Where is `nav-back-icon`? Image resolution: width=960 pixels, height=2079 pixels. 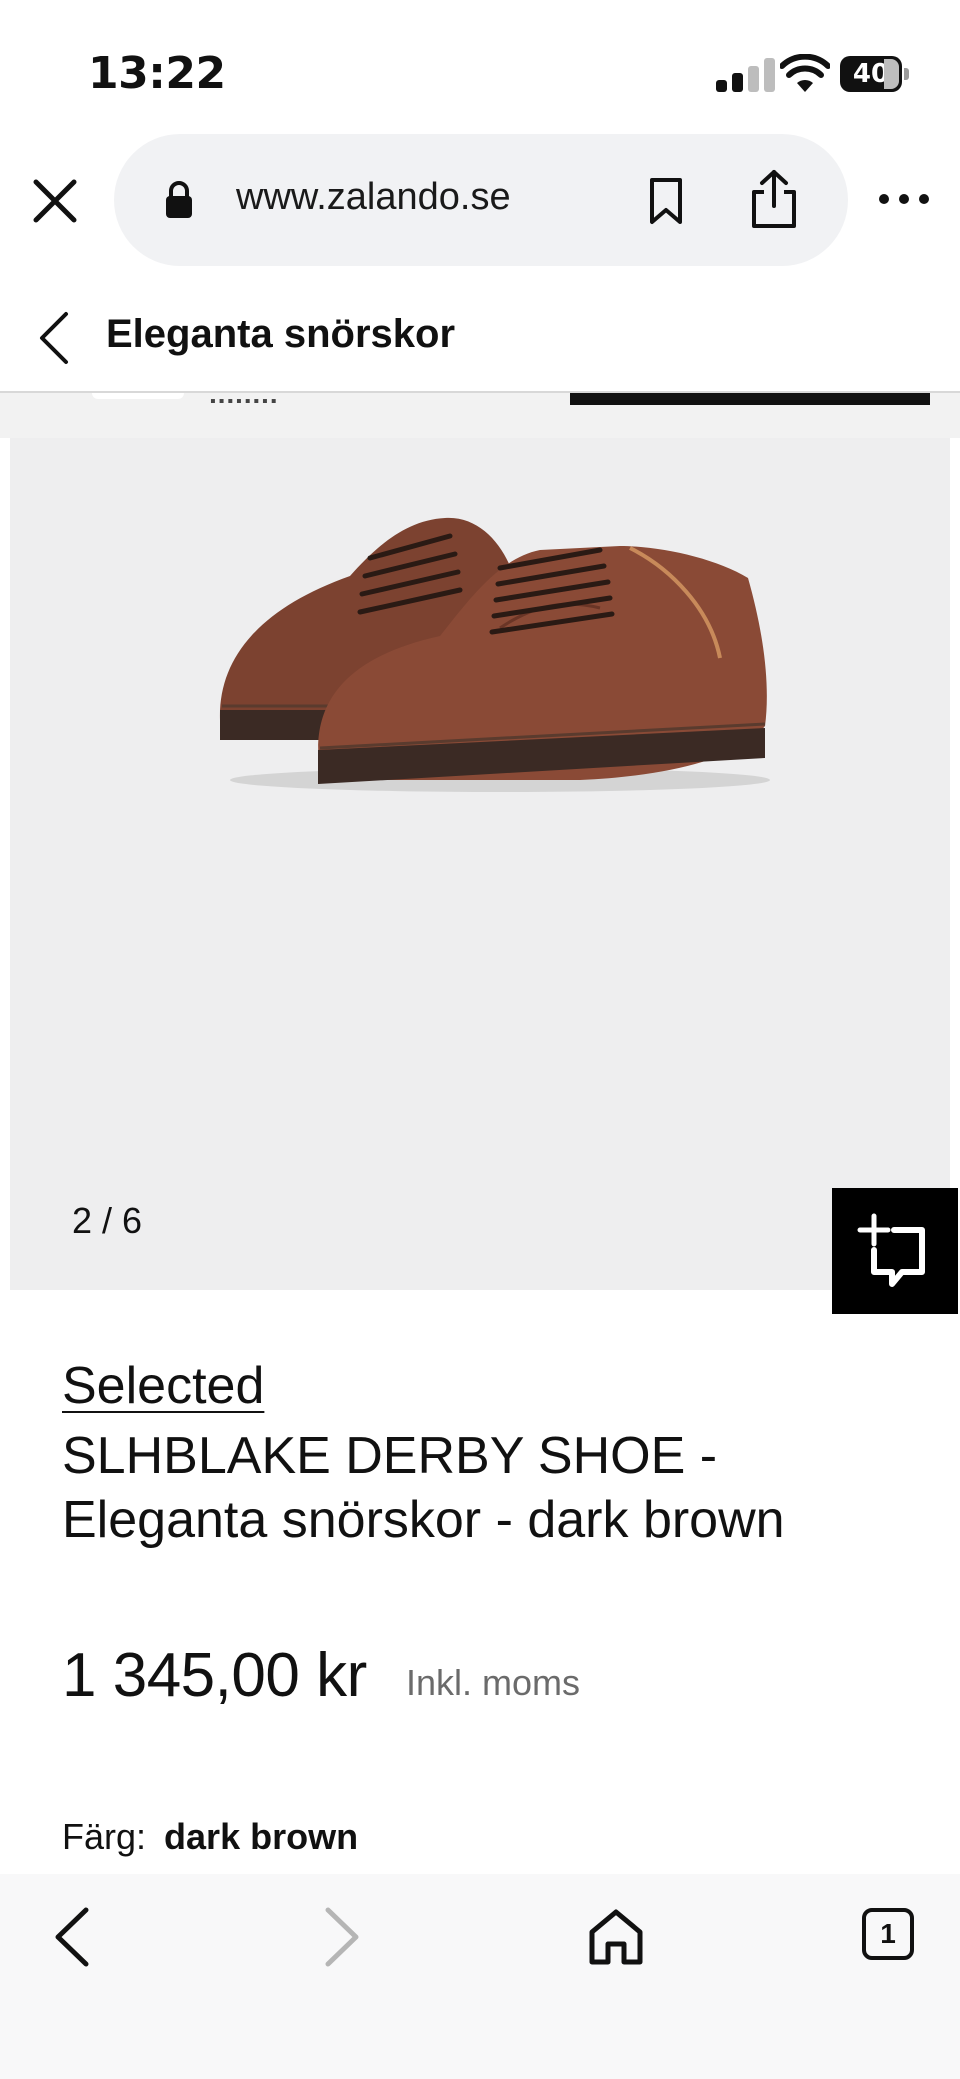
nav-back-icon is located at coordinates (72, 1937).